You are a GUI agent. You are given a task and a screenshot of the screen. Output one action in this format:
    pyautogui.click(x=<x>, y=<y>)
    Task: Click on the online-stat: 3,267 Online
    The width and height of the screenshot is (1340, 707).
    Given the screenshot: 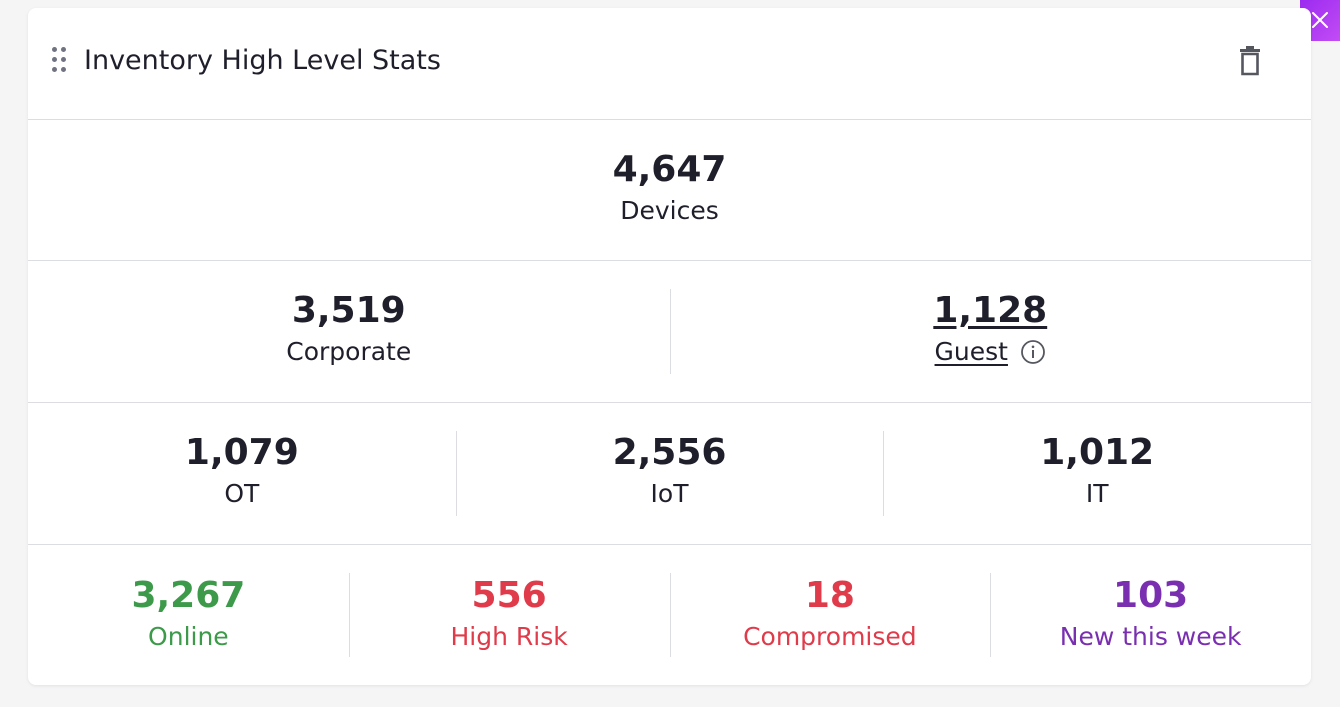 What is the action you would take?
    pyautogui.click(x=188, y=615)
    